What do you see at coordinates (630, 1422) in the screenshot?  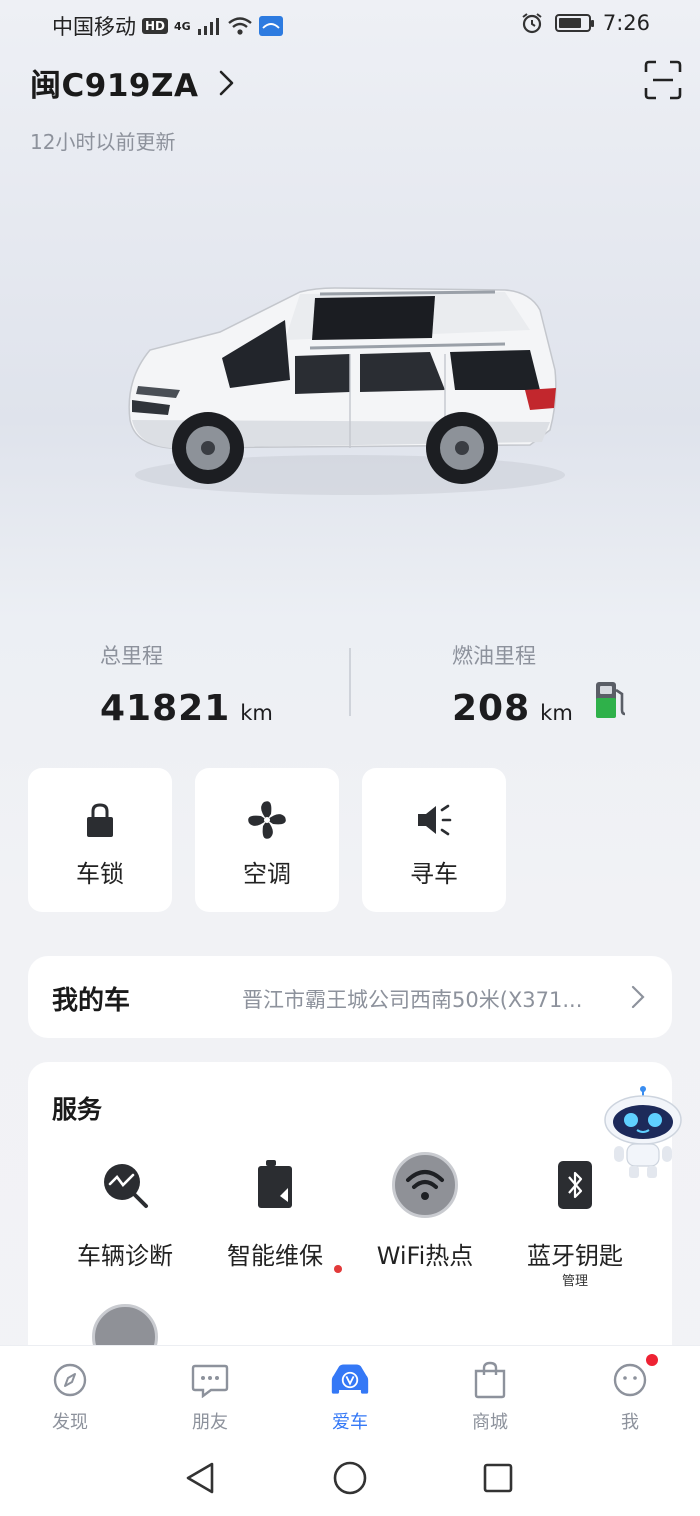 I see `tab-me-label: 我` at bounding box center [630, 1422].